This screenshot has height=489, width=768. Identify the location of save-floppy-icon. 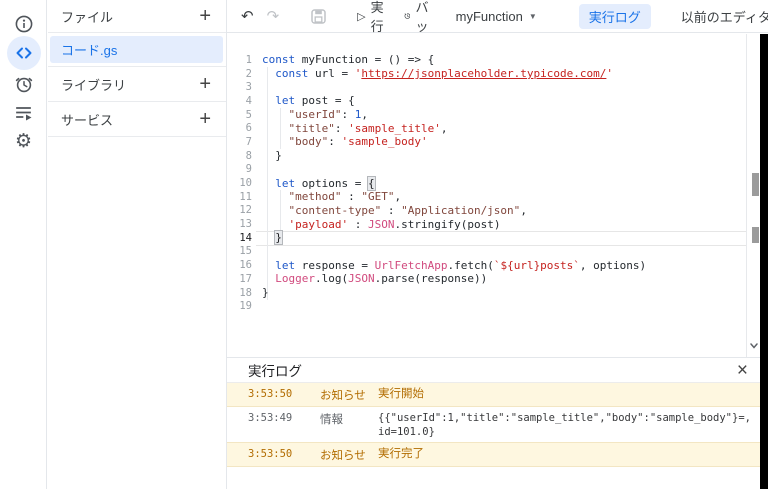
(318, 16).